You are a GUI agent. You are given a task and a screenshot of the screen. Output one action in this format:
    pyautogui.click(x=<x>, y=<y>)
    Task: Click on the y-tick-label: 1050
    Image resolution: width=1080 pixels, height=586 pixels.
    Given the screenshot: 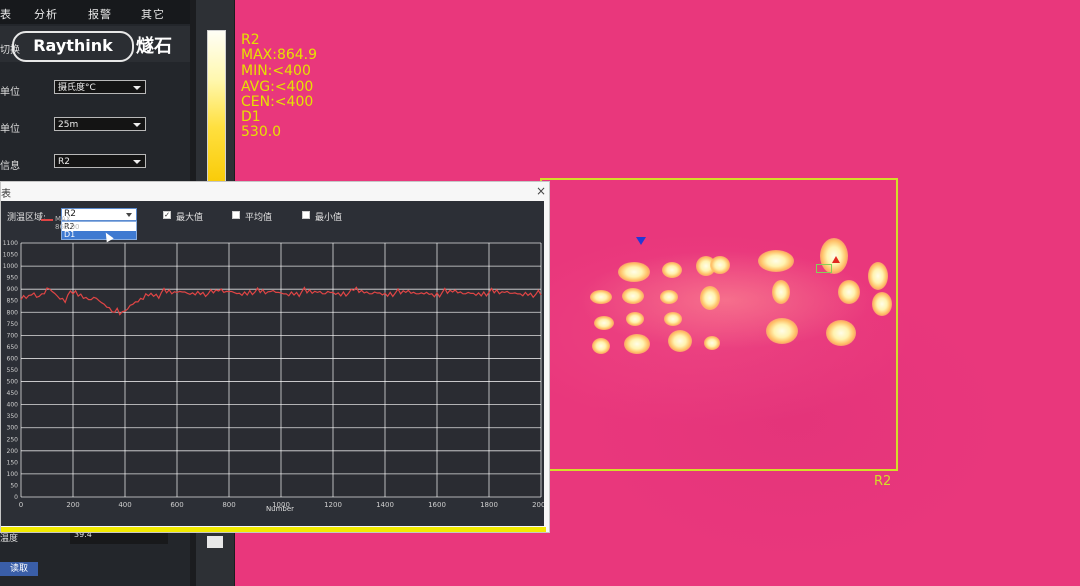 What is the action you would take?
    pyautogui.click(x=10, y=255)
    